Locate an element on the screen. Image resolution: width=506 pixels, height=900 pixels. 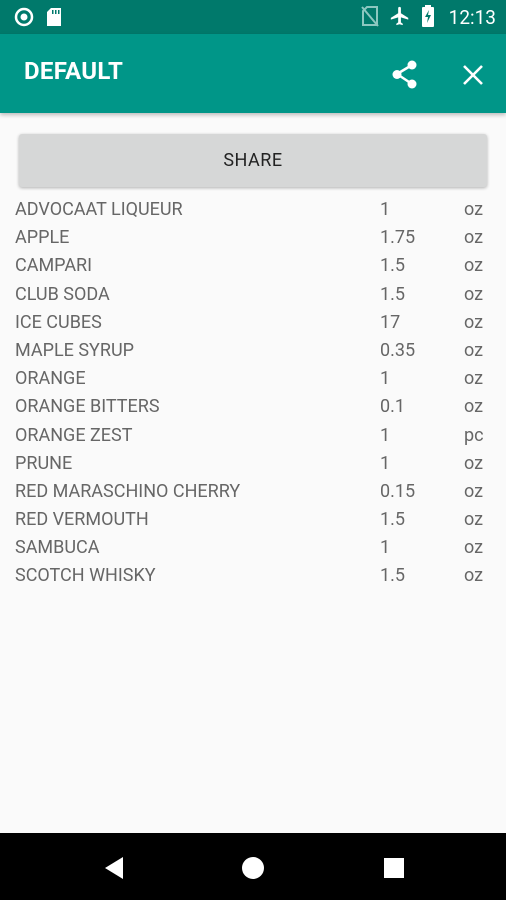
ingredient-name: ORANGE BITTERS is located at coordinates (87, 407).